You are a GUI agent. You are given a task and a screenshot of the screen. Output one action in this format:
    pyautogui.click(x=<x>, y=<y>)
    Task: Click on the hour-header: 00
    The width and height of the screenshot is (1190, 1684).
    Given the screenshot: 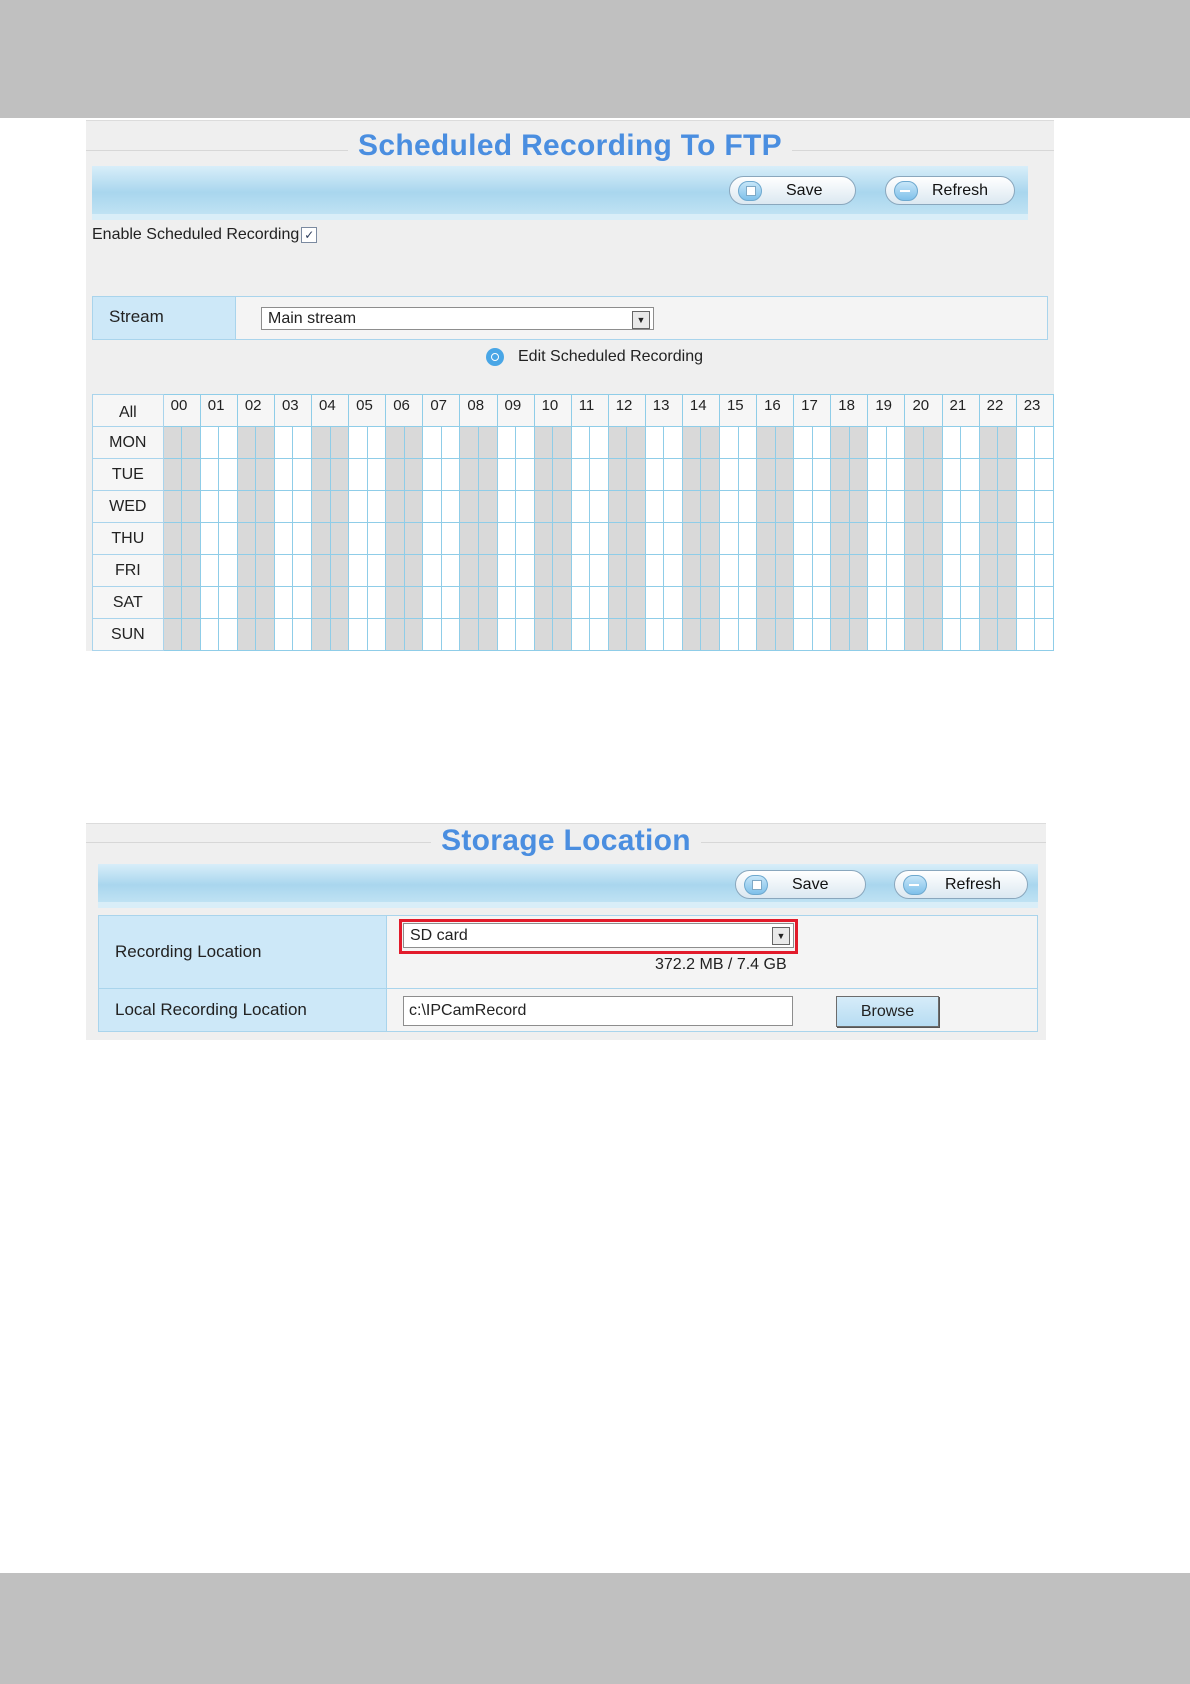 What is the action you would take?
    pyautogui.click(x=181, y=410)
    